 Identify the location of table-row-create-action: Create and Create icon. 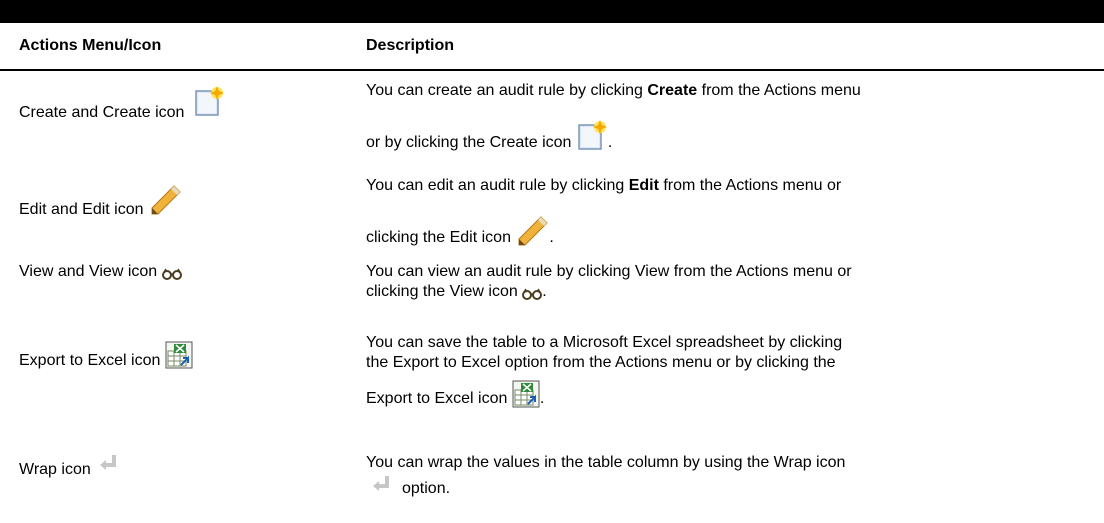
(122, 104).